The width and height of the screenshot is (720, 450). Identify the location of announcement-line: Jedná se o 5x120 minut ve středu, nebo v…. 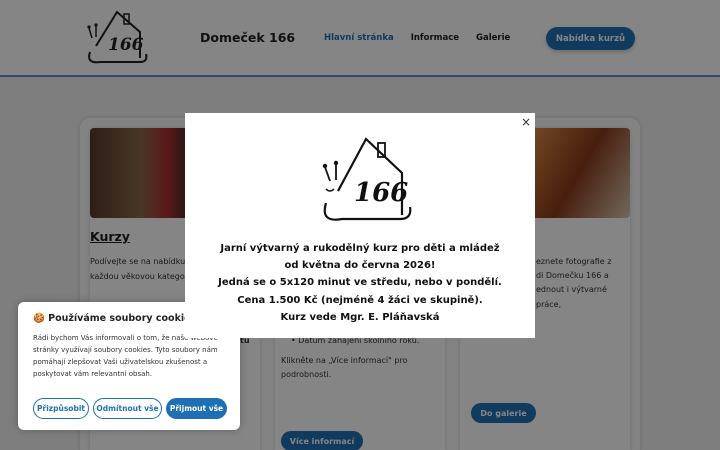
(360, 283).